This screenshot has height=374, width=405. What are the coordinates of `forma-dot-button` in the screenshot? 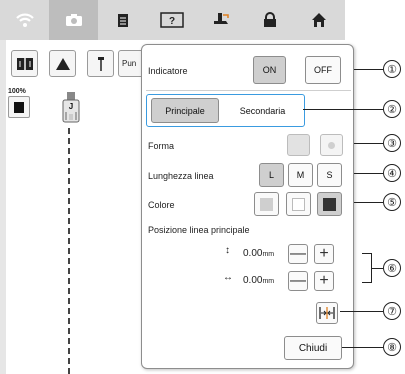 It's located at (331, 145).